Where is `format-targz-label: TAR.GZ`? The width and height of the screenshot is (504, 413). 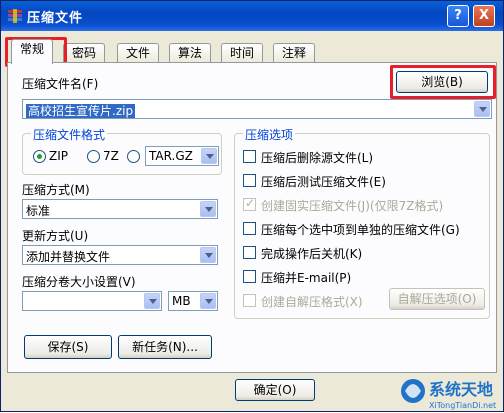
format-targz-label: TAR.GZ is located at coordinates (171, 156).